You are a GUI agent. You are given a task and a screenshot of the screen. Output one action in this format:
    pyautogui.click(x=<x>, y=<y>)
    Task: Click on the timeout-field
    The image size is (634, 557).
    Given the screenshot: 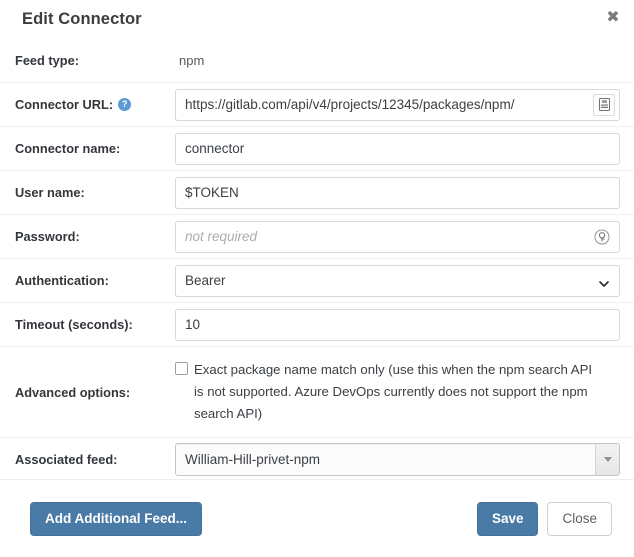 What is the action you would take?
    pyautogui.click(x=397, y=324)
    